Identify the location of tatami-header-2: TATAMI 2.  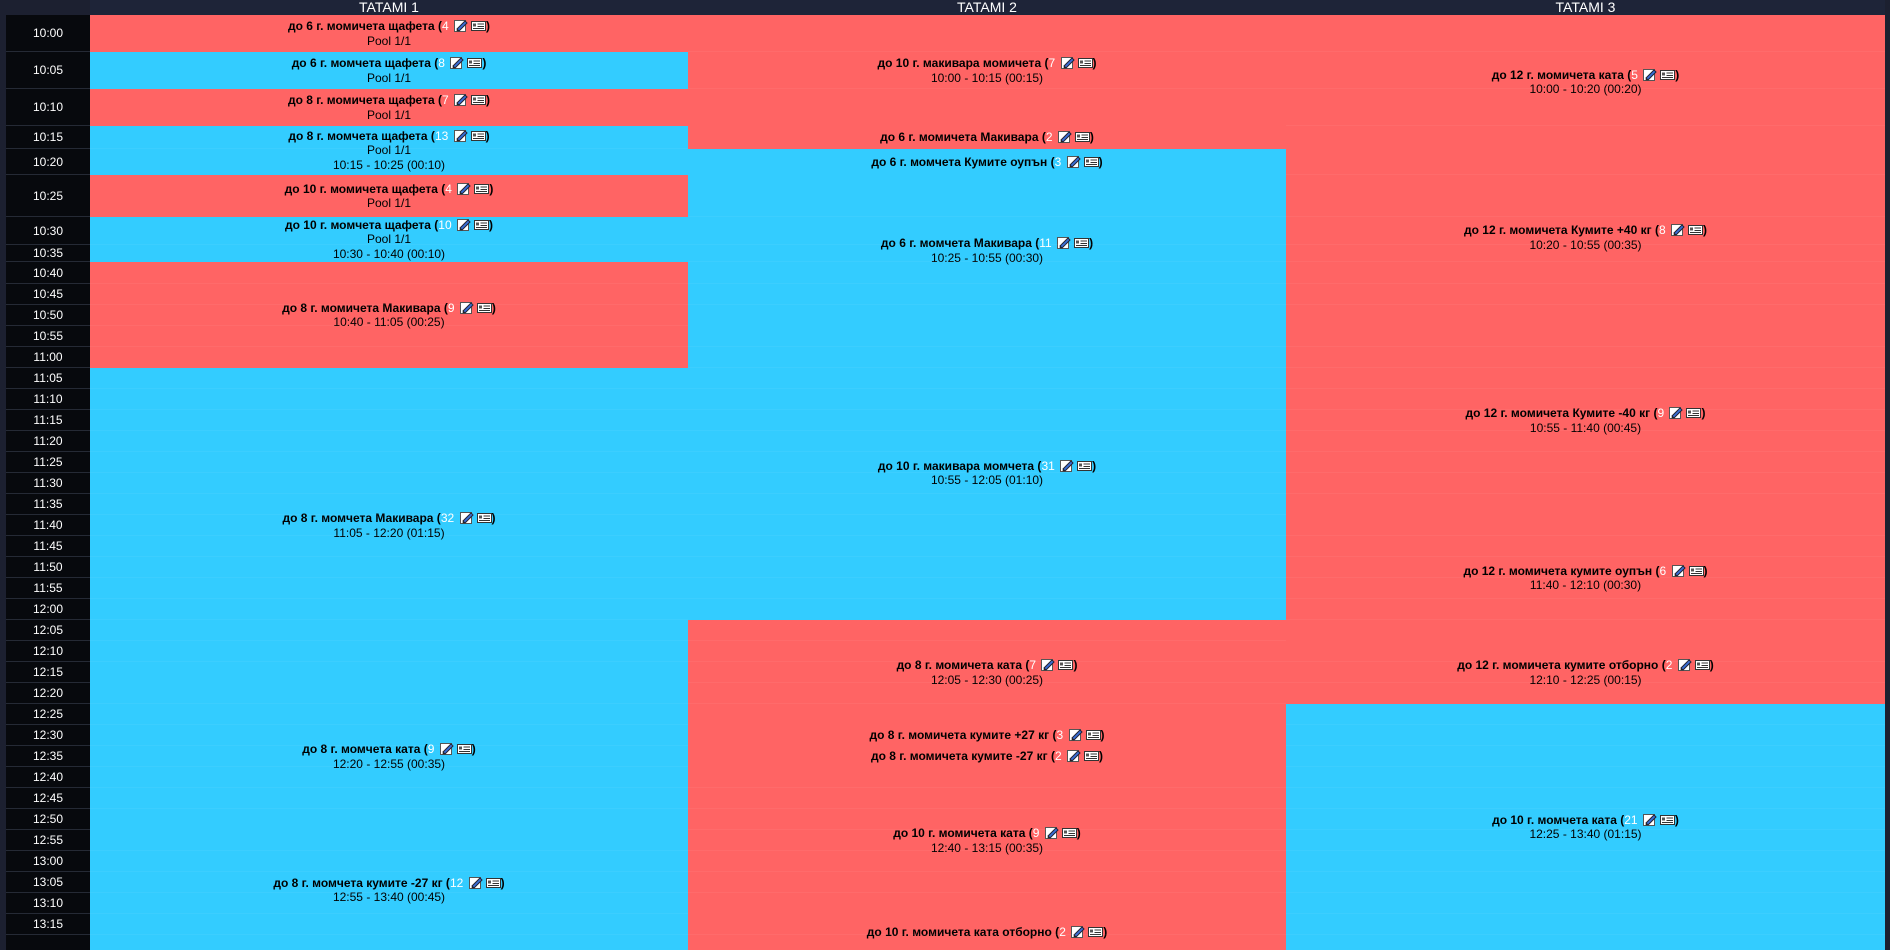
(987, 7).